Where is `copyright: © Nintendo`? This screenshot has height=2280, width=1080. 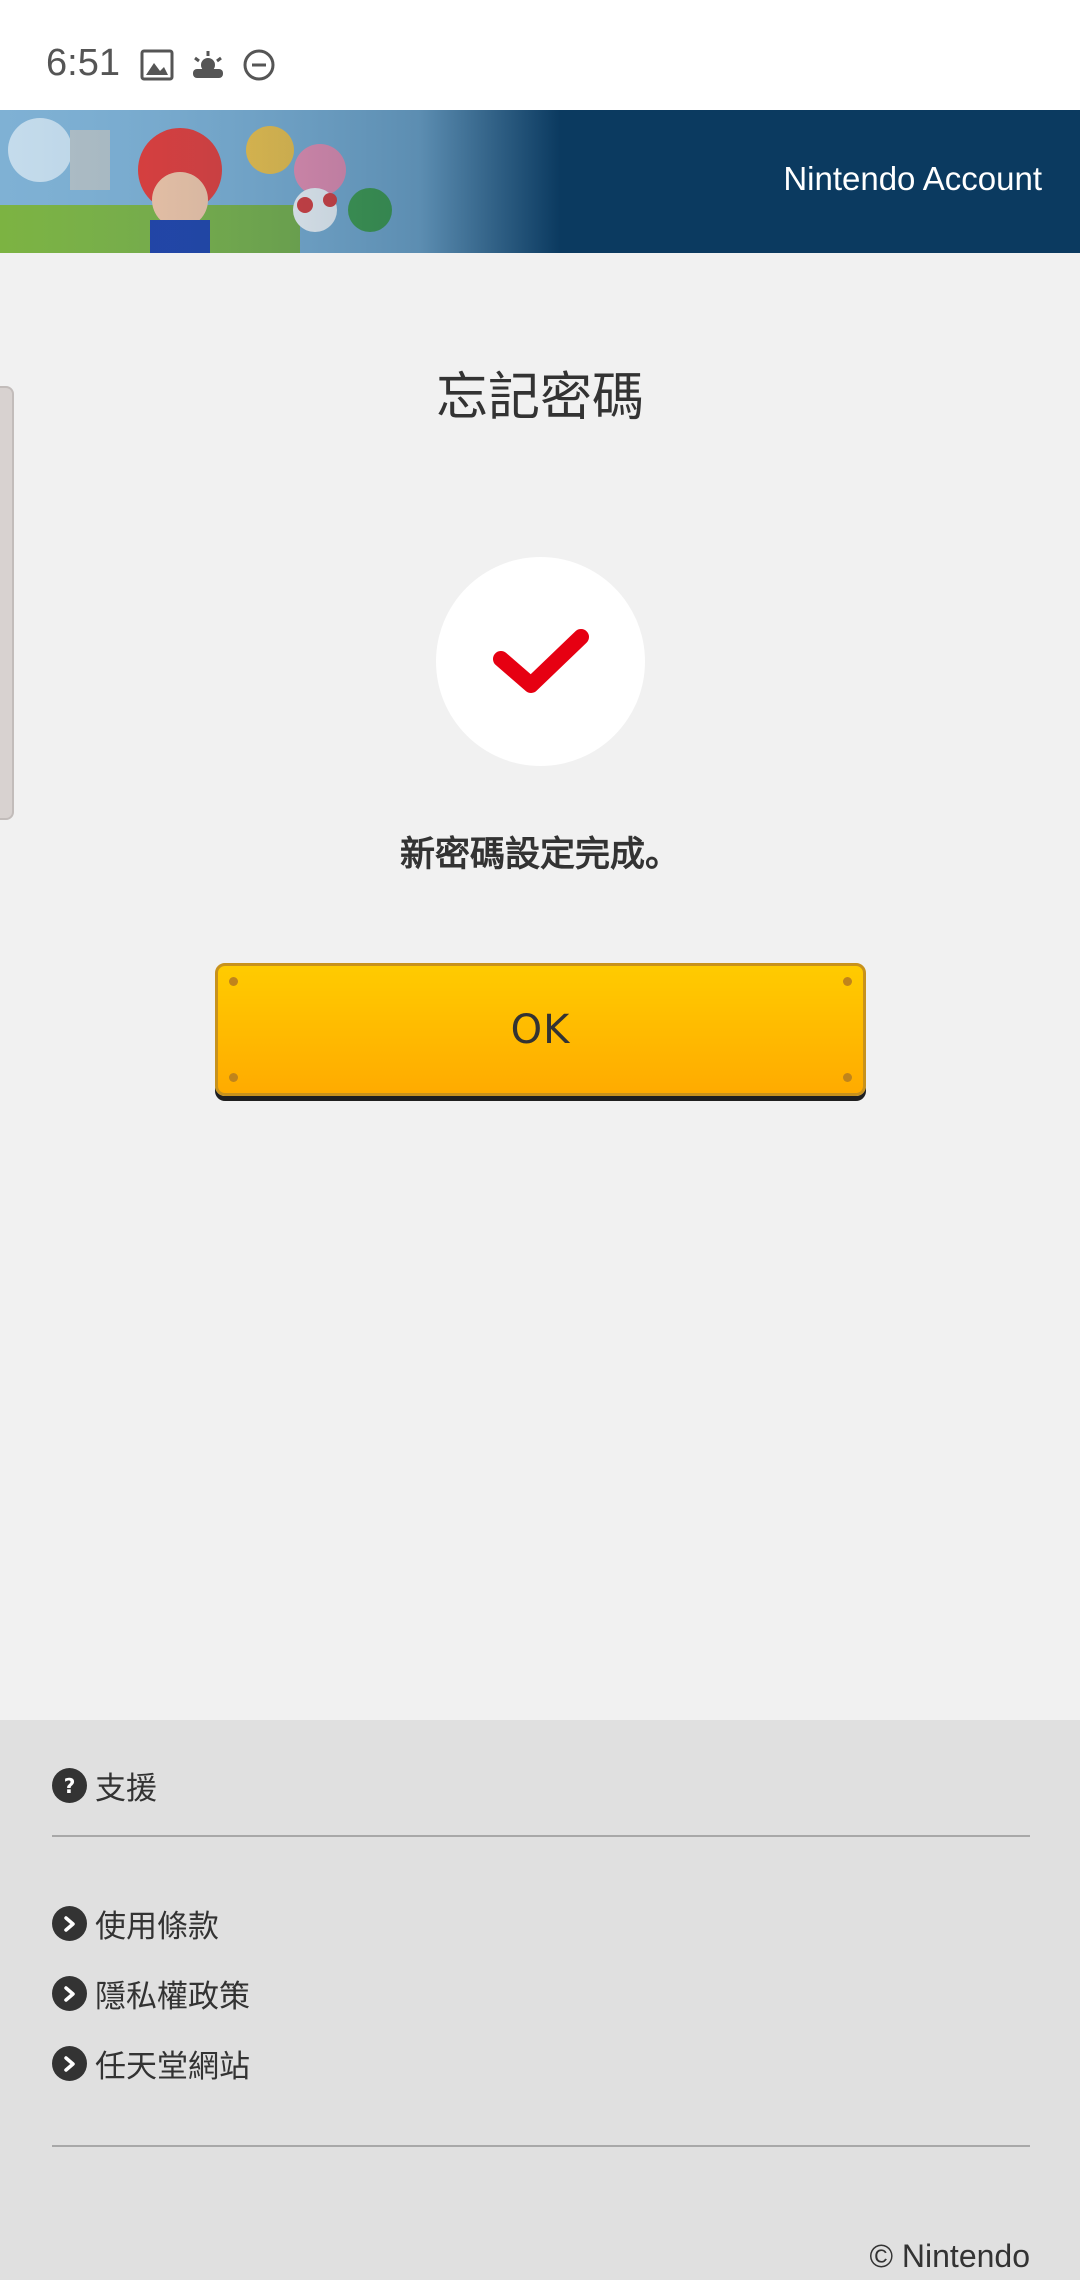
copyright: © Nintendo is located at coordinates (949, 2256).